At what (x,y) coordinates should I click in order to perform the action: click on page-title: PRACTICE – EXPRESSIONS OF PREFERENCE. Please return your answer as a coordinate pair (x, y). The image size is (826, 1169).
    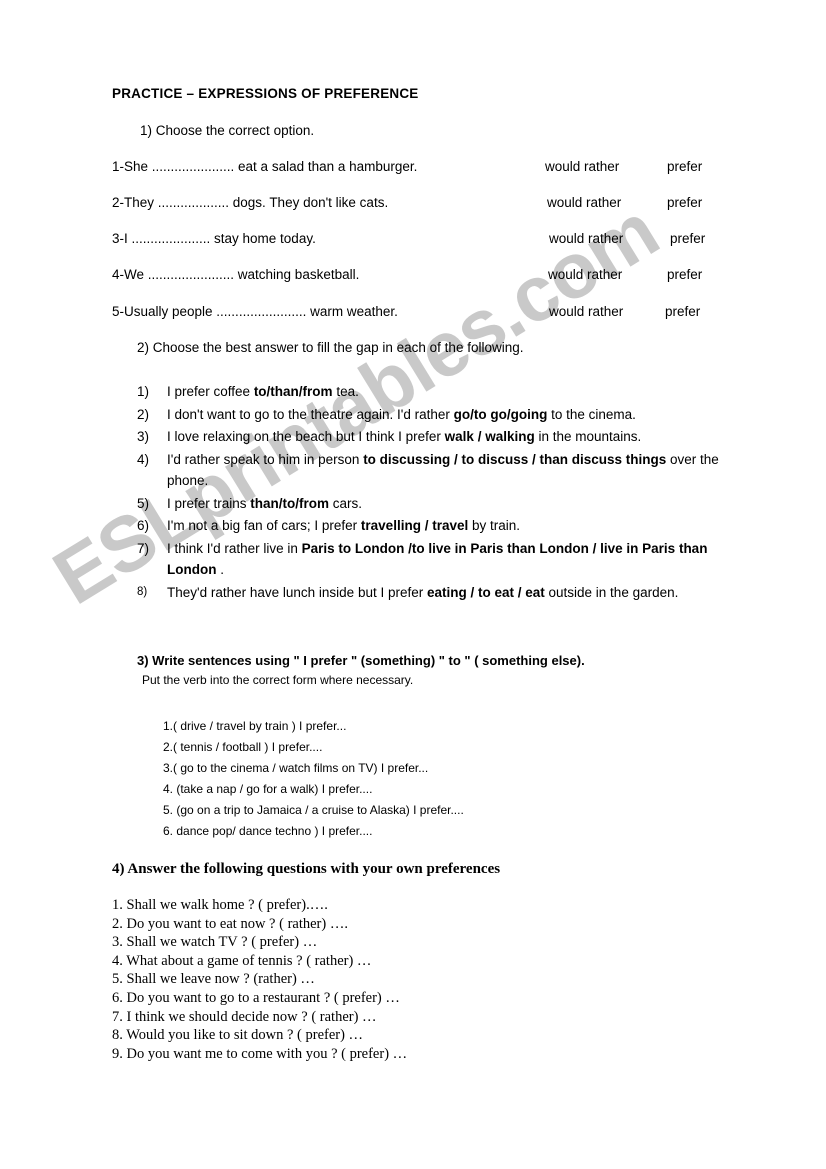
    Looking at the image, I should click on (265, 93).